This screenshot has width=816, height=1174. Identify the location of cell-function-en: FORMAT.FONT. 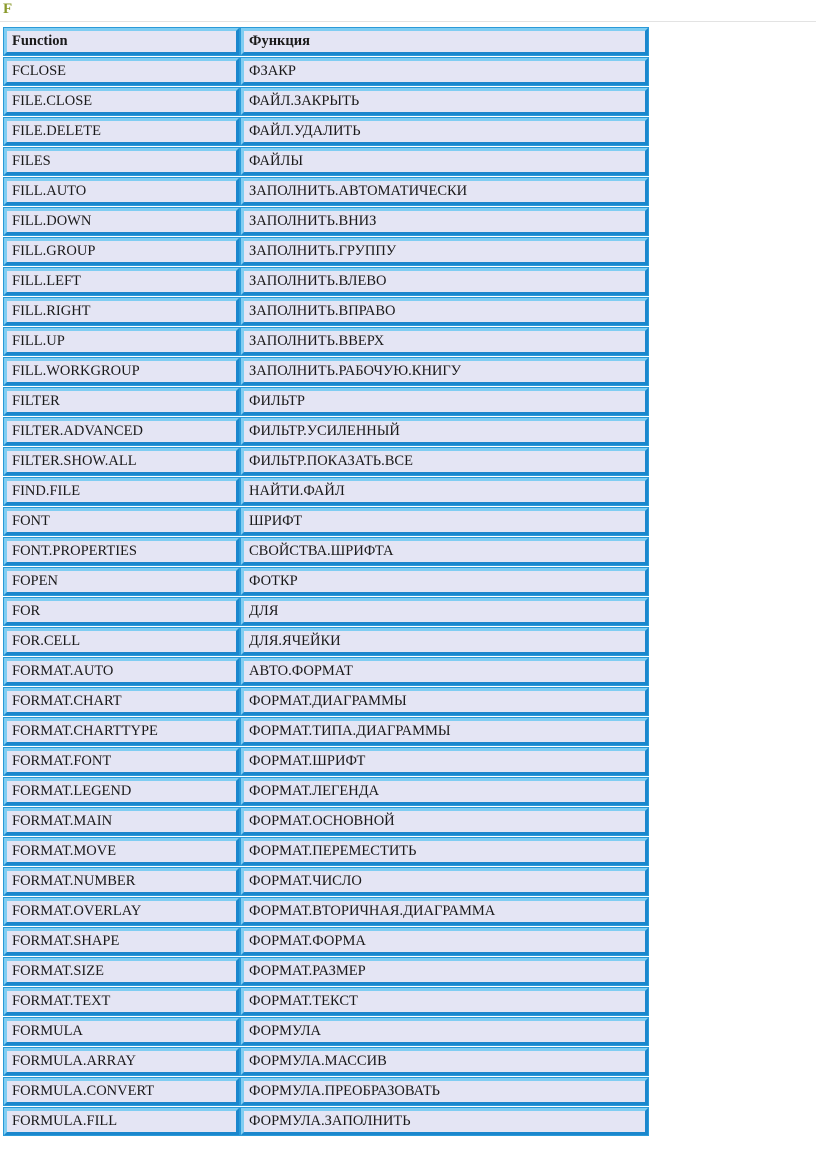
(121, 761).